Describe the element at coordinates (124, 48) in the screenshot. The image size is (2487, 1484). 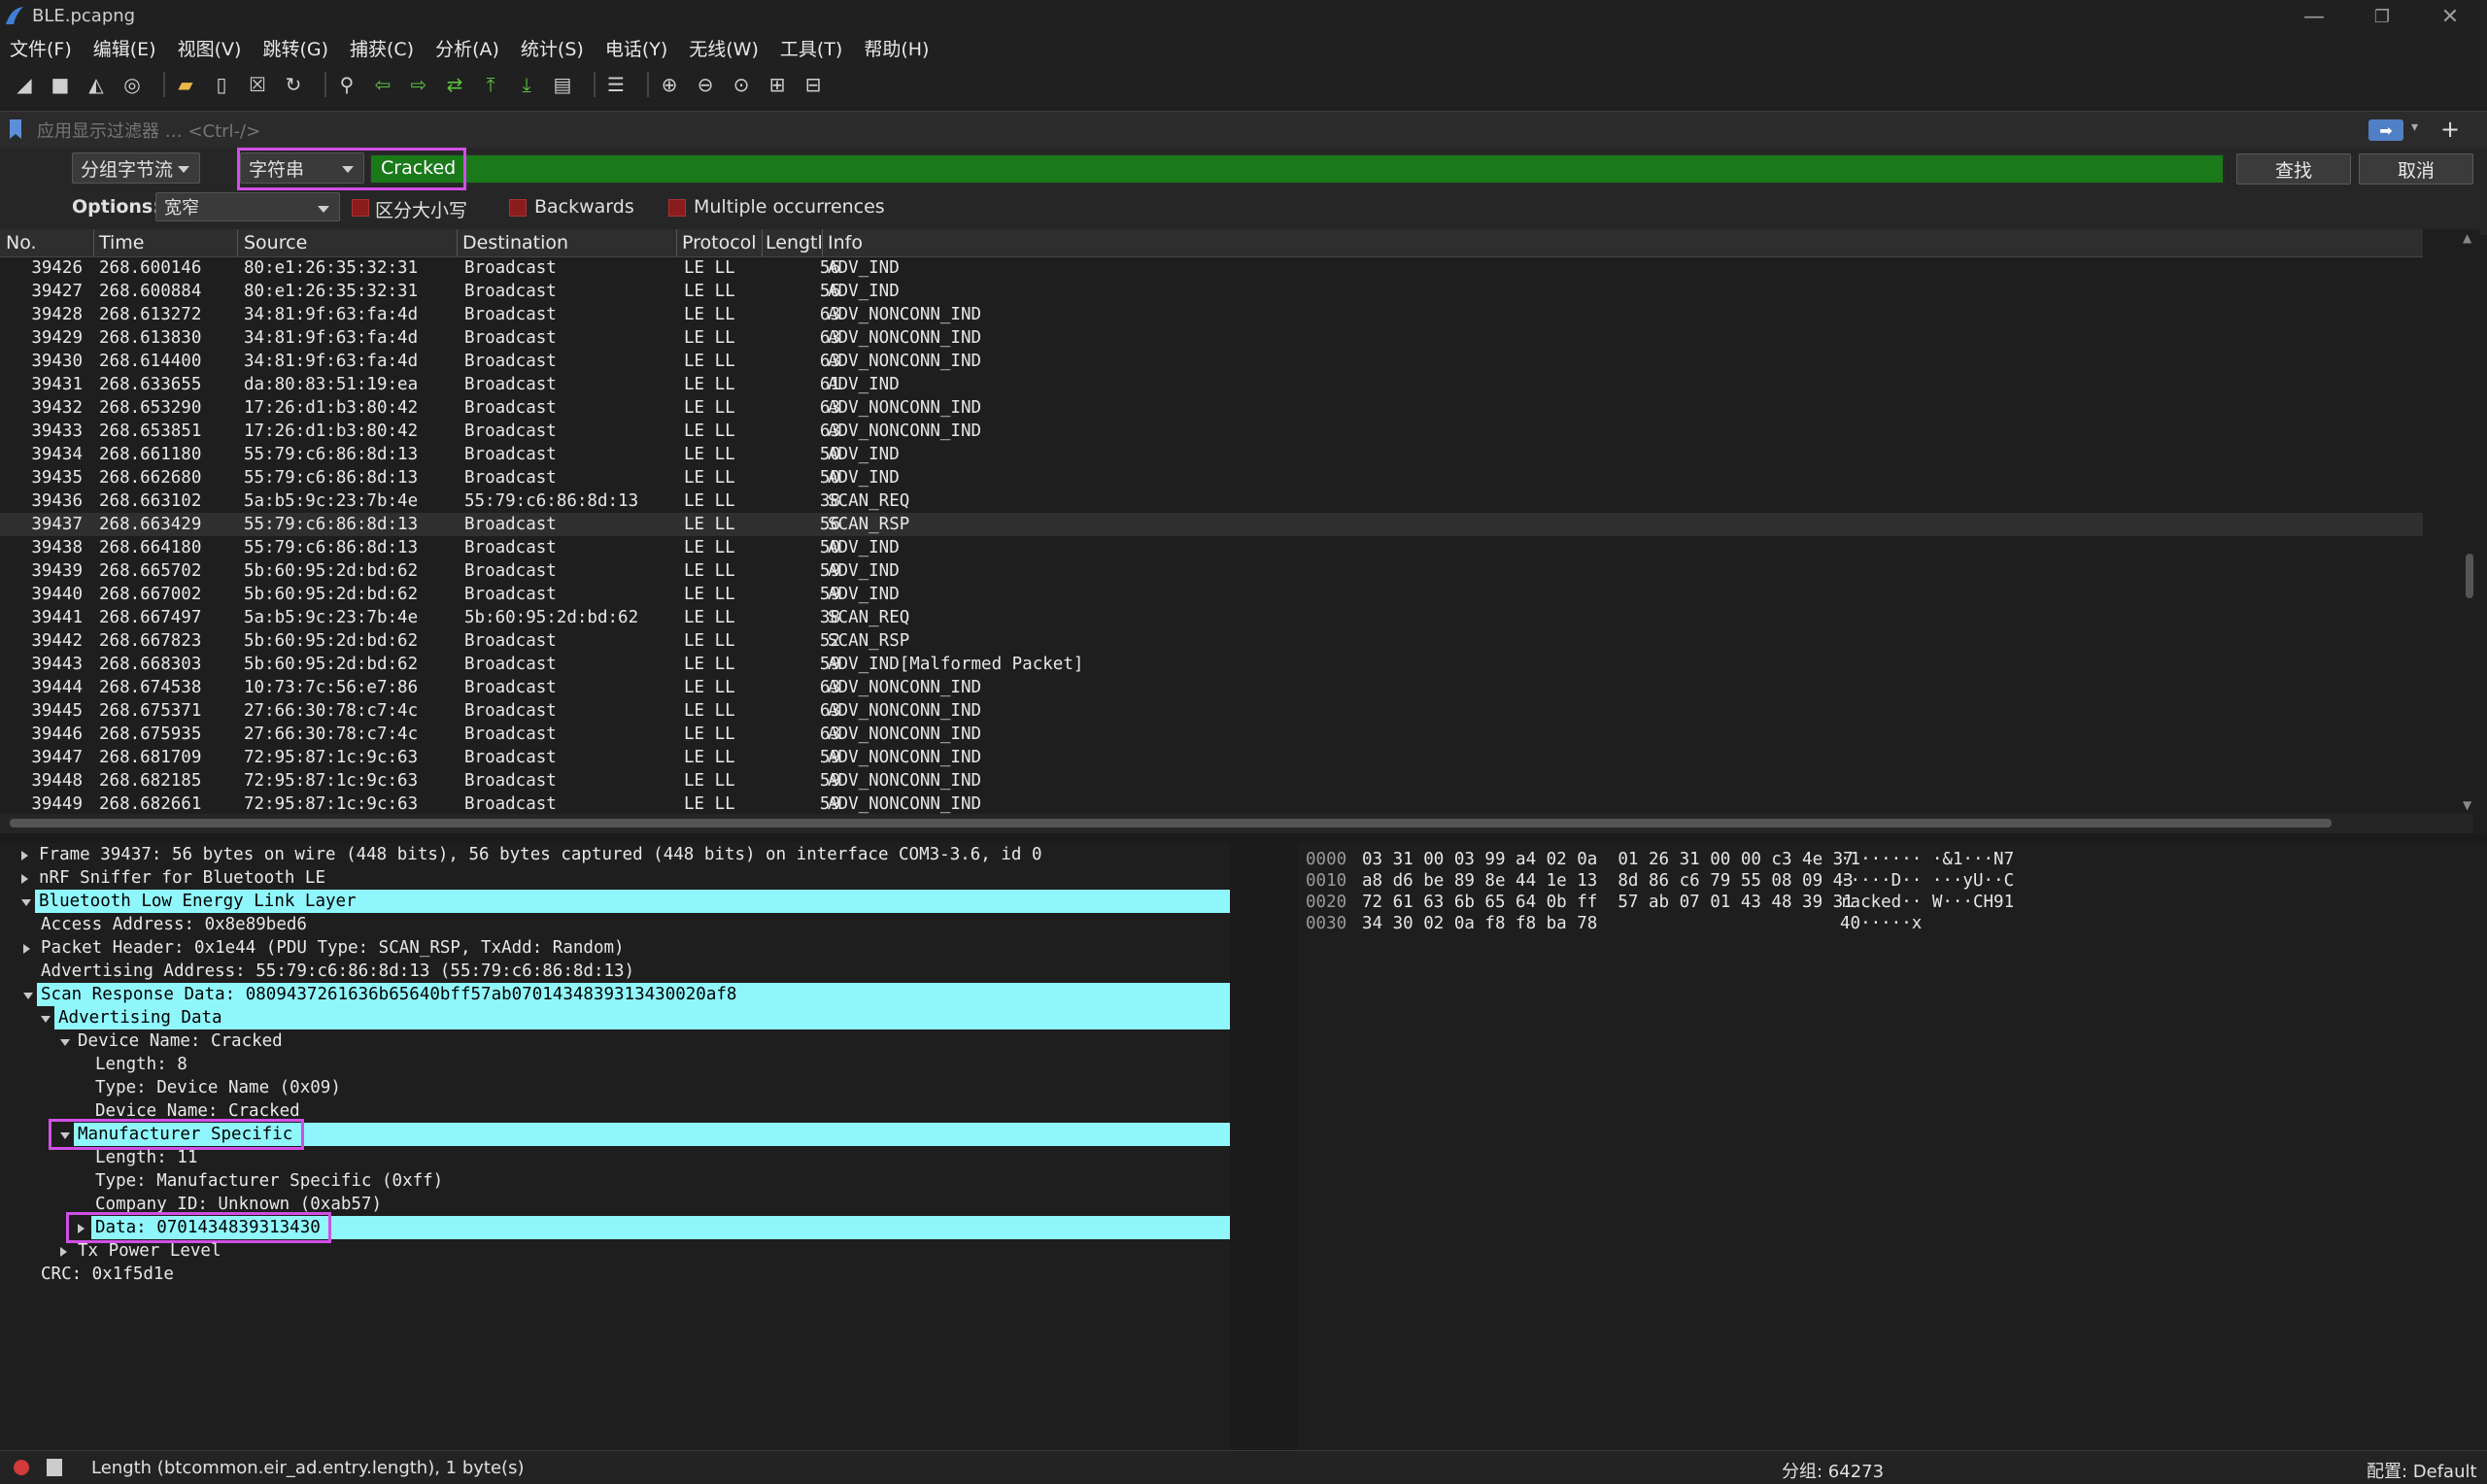
I see `menu-edit: 编辑(E)` at that location.